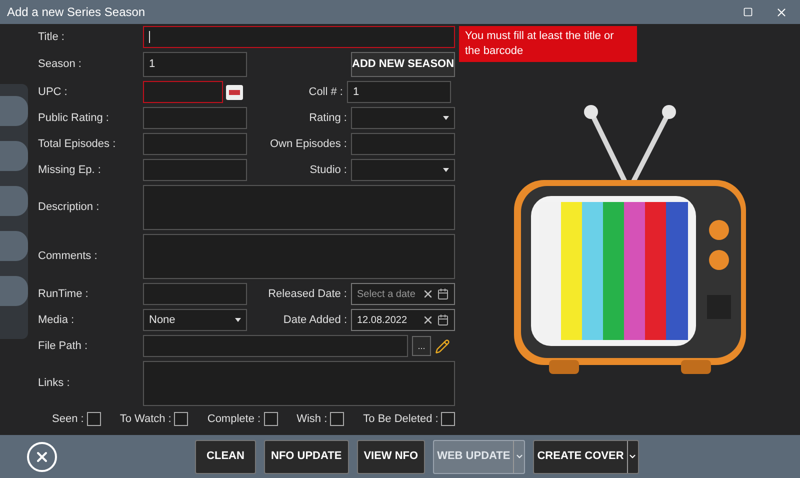  Describe the element at coordinates (315, 320) in the screenshot. I see `field-label: Date Added :` at that location.